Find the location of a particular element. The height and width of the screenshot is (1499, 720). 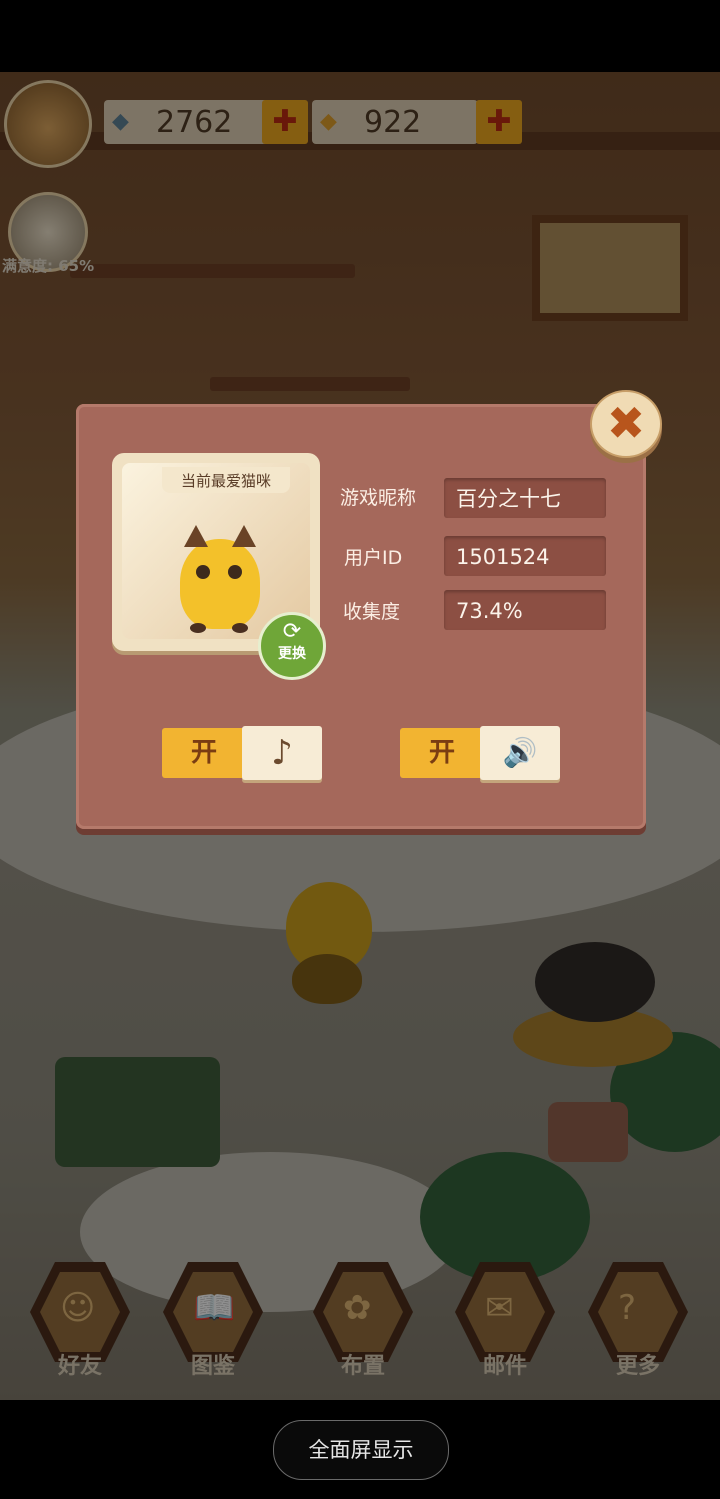

sound-toggle: 开 🔊 is located at coordinates (480, 753).